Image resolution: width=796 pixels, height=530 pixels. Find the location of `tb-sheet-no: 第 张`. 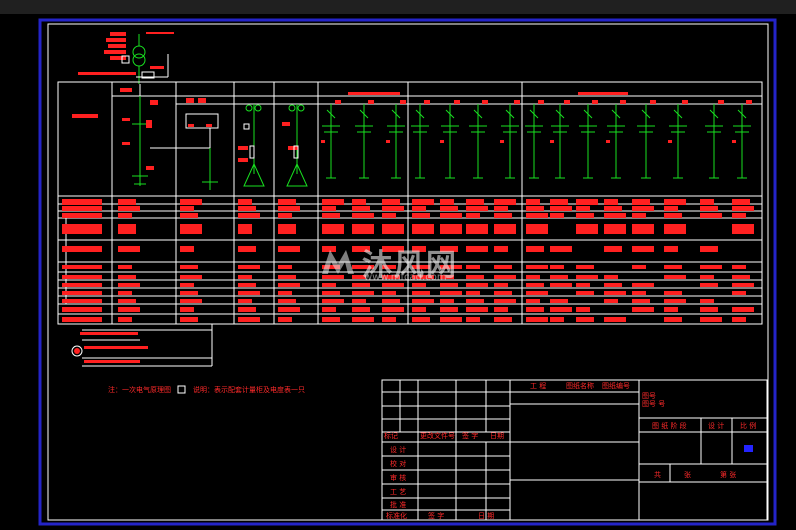

tb-sheet-no: 第 张 is located at coordinates (728, 474).